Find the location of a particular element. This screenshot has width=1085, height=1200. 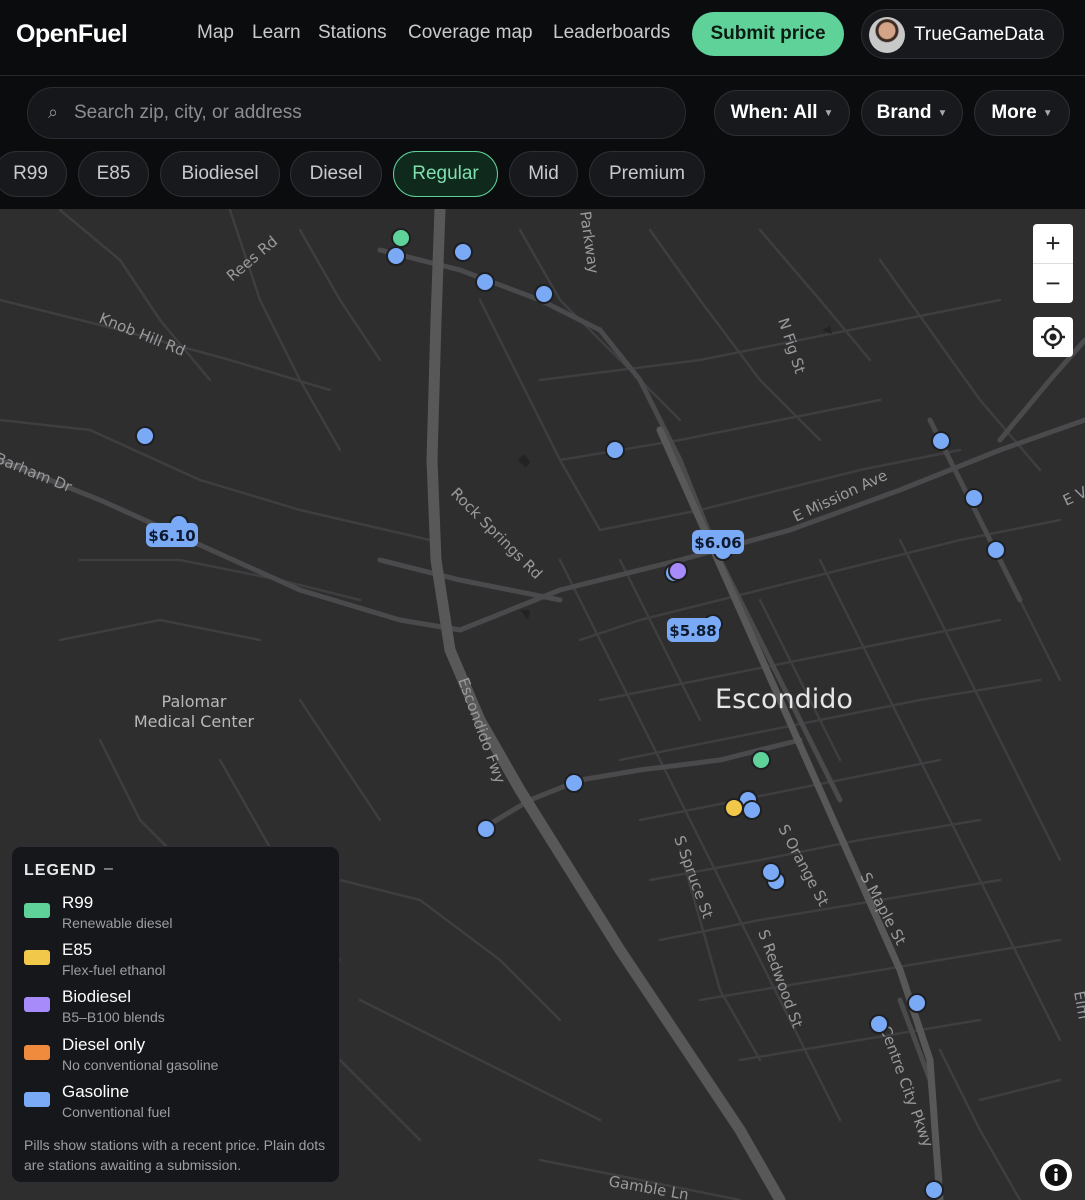

more-label: More is located at coordinates (1014, 112).